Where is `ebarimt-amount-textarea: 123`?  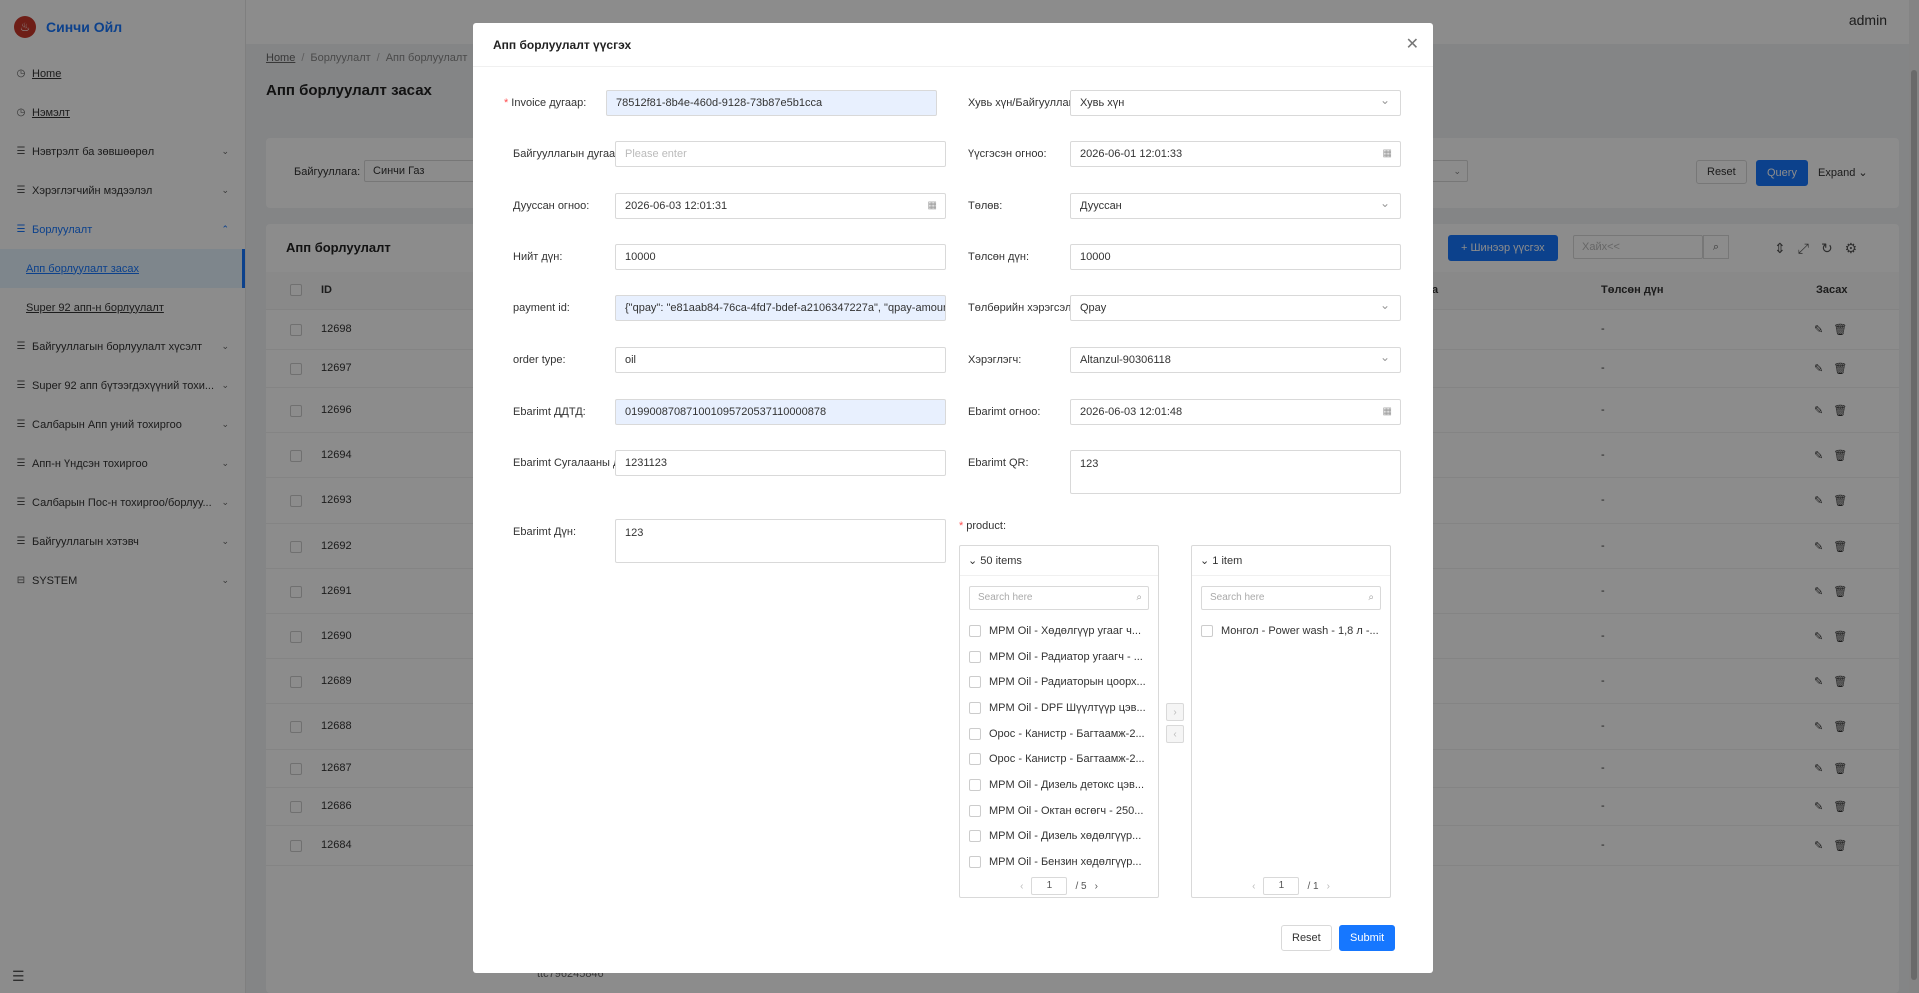 ebarimt-amount-textarea: 123 is located at coordinates (780, 541).